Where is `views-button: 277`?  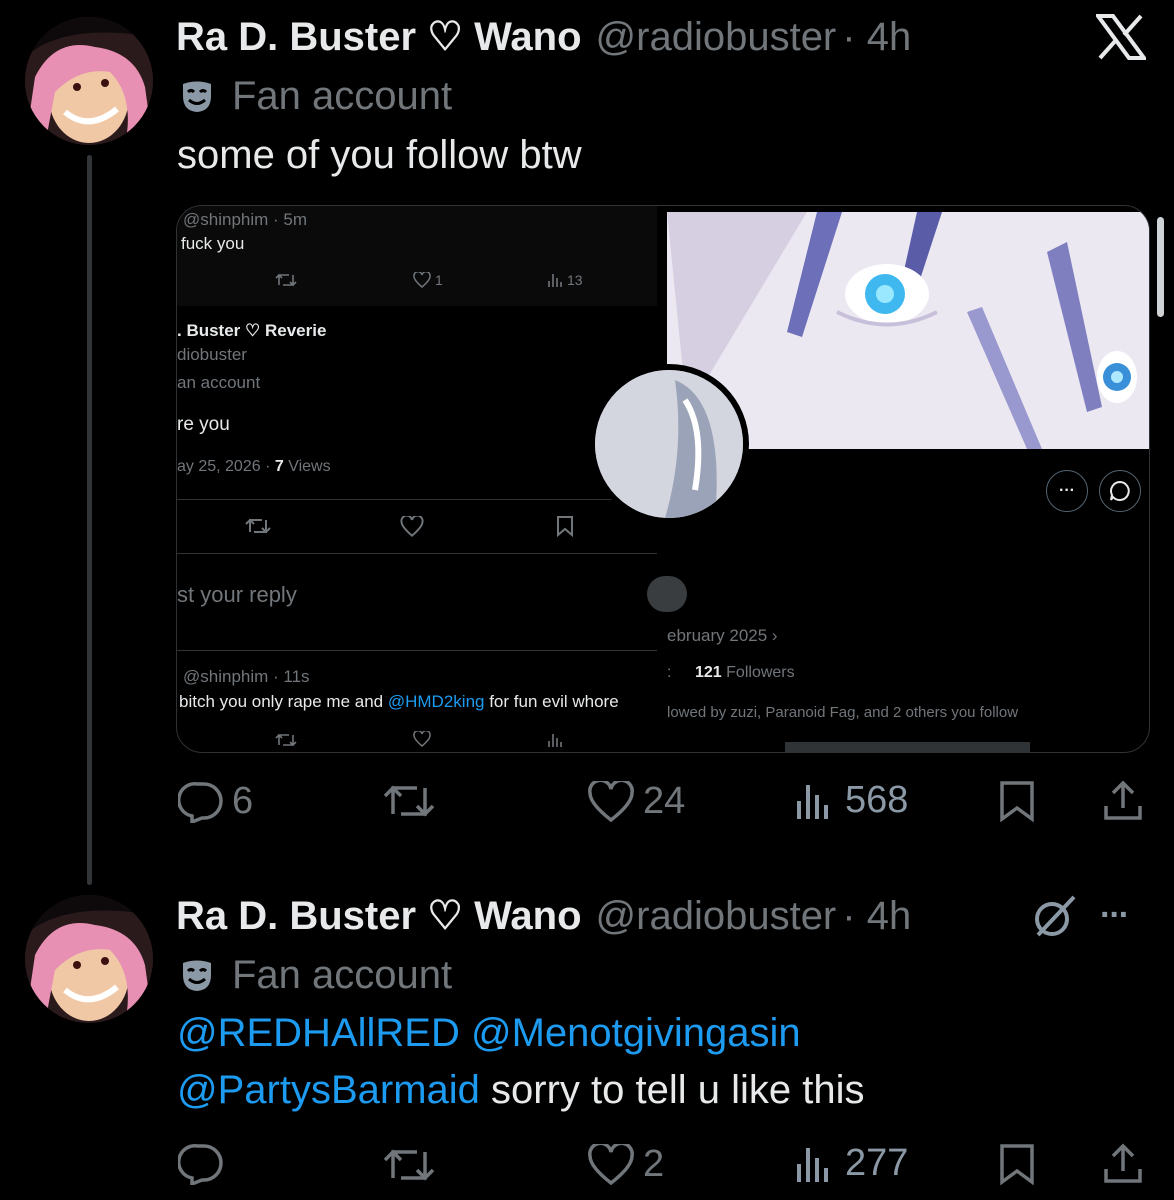 views-button: 277 is located at coordinates (851, 1163).